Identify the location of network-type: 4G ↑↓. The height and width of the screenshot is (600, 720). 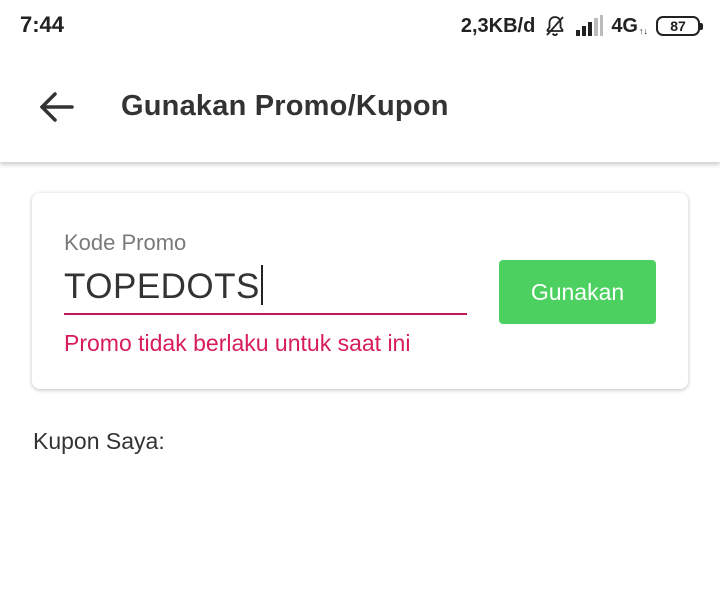
(629, 26).